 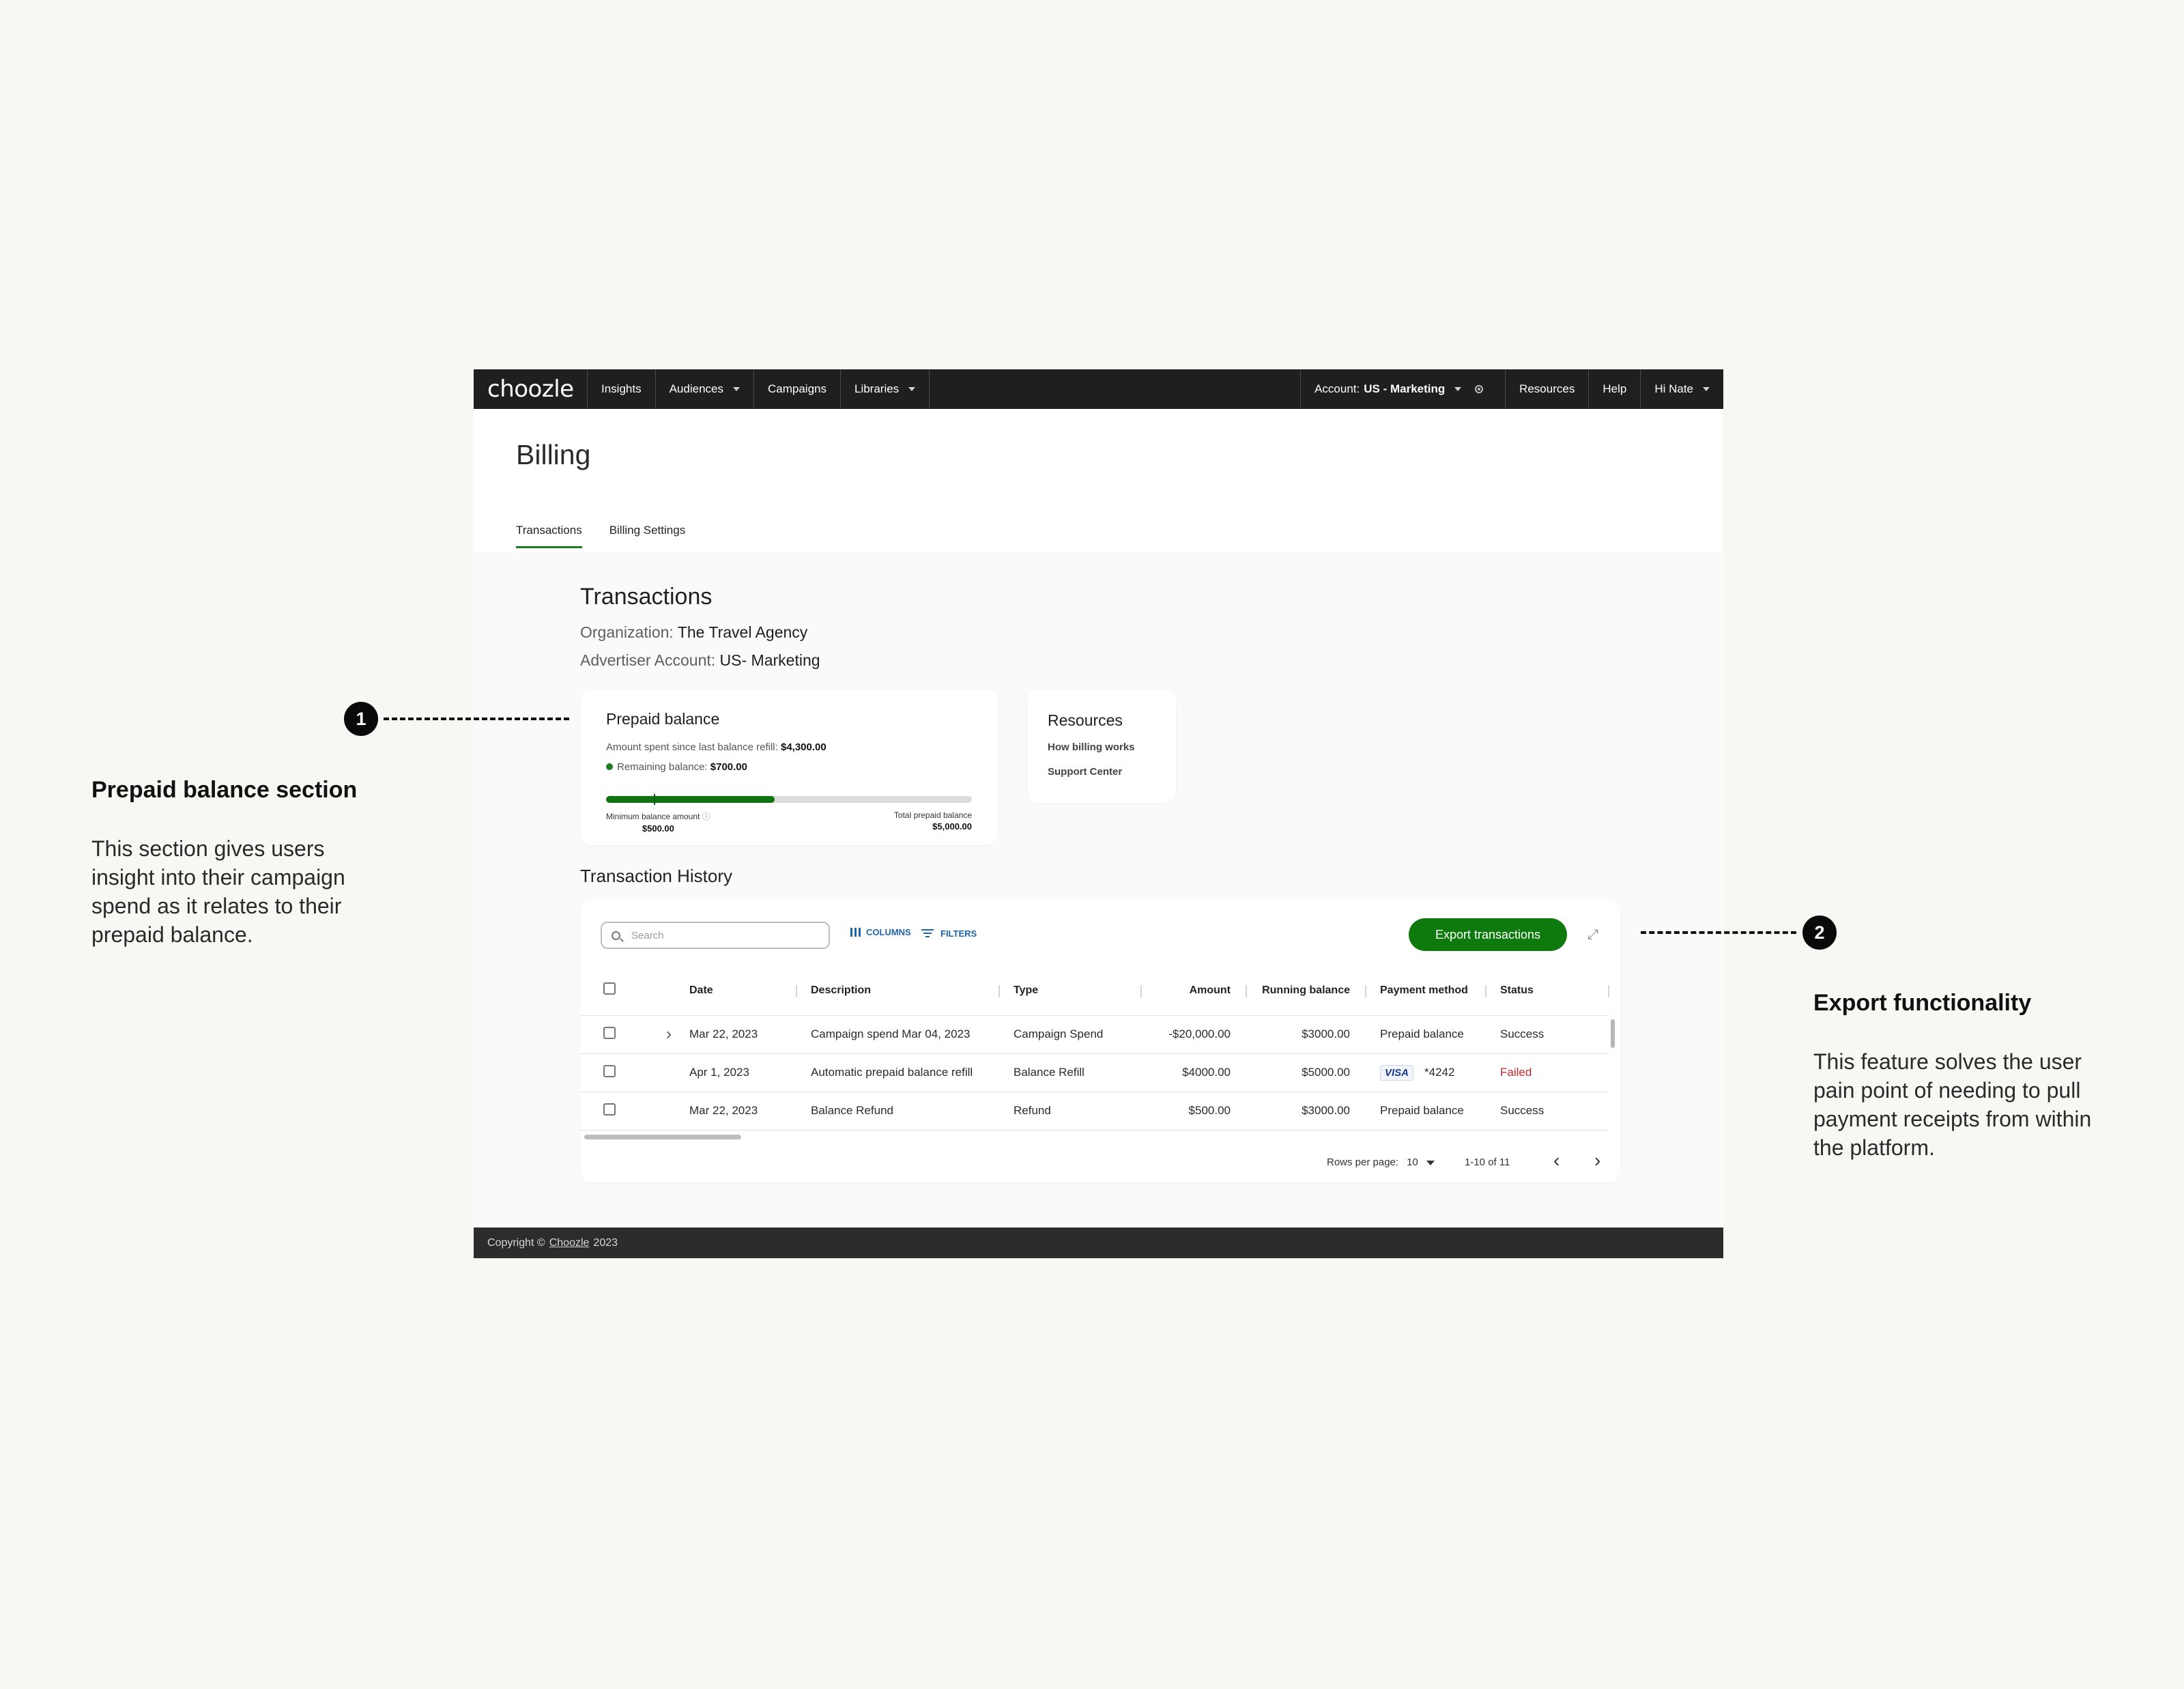 What do you see at coordinates (1614, 389) in the screenshot?
I see `nav-item-help: Help` at bounding box center [1614, 389].